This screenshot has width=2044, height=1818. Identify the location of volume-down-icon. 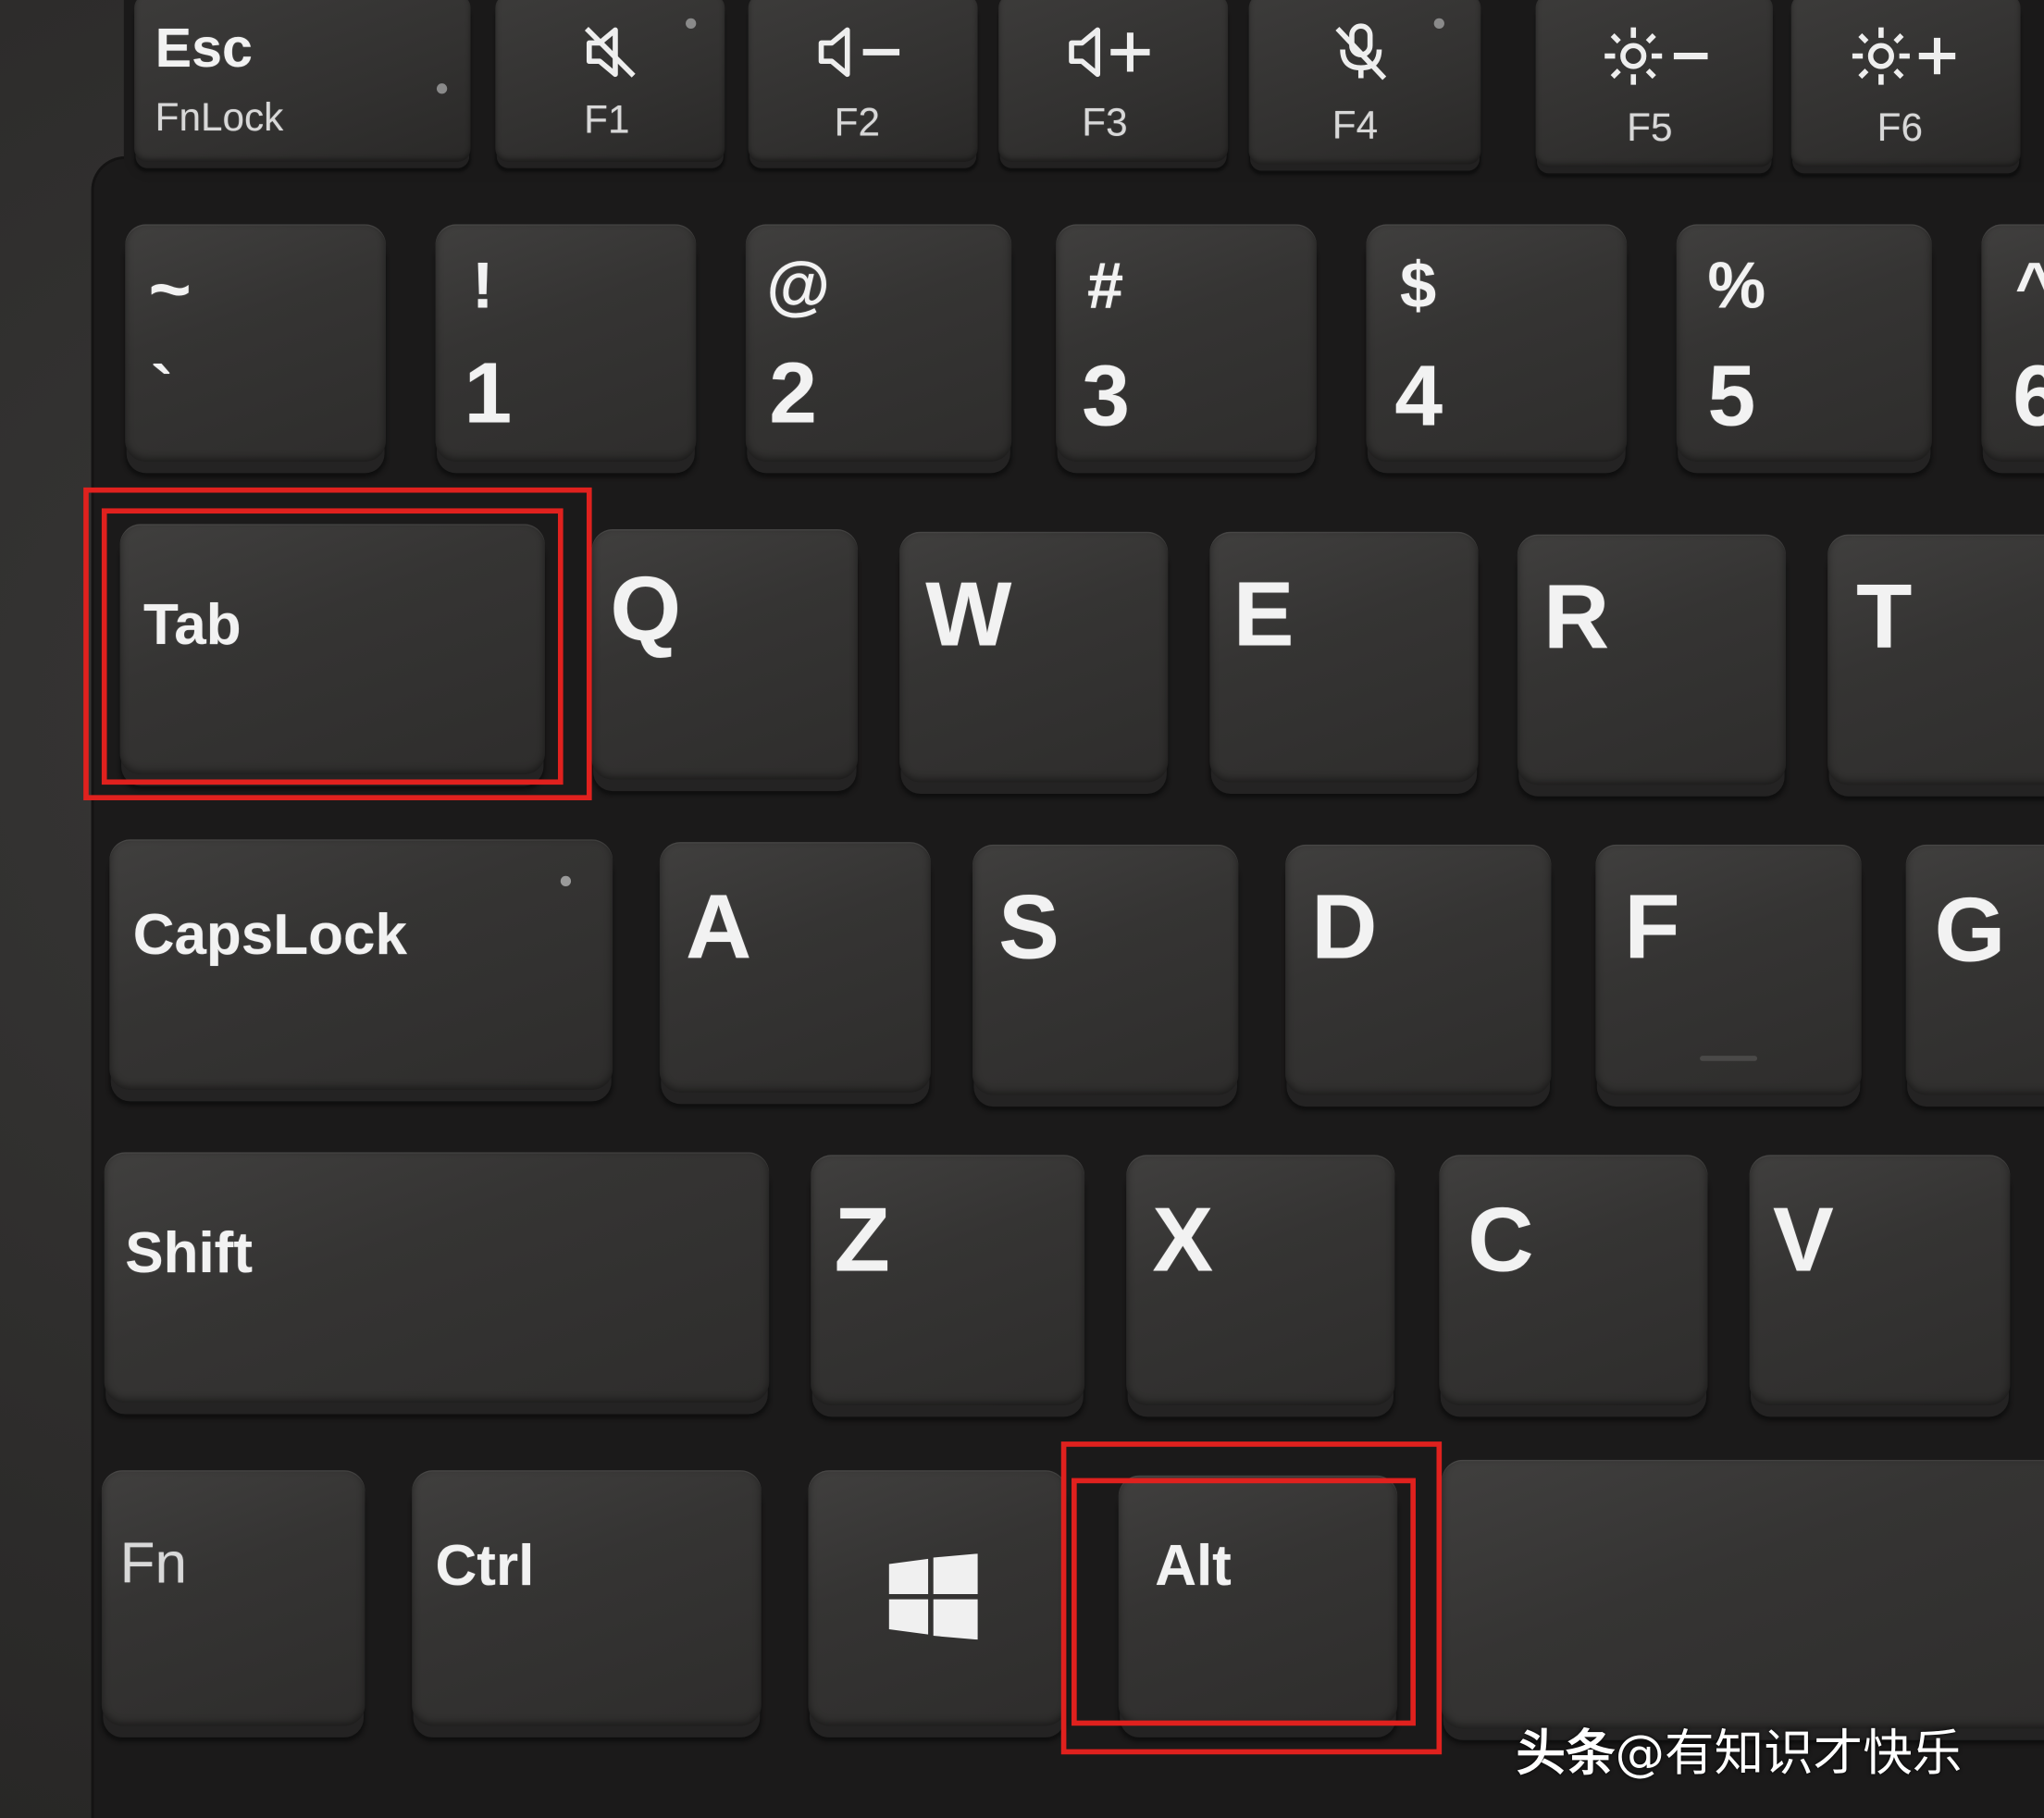
(859, 52).